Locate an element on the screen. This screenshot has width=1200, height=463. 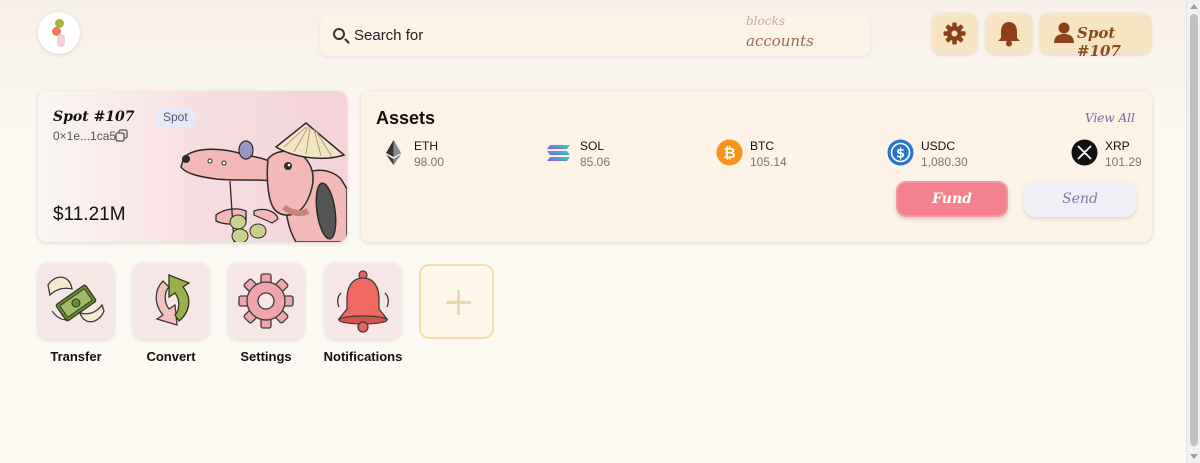
view-all-link: View All is located at coordinates (1110, 118).